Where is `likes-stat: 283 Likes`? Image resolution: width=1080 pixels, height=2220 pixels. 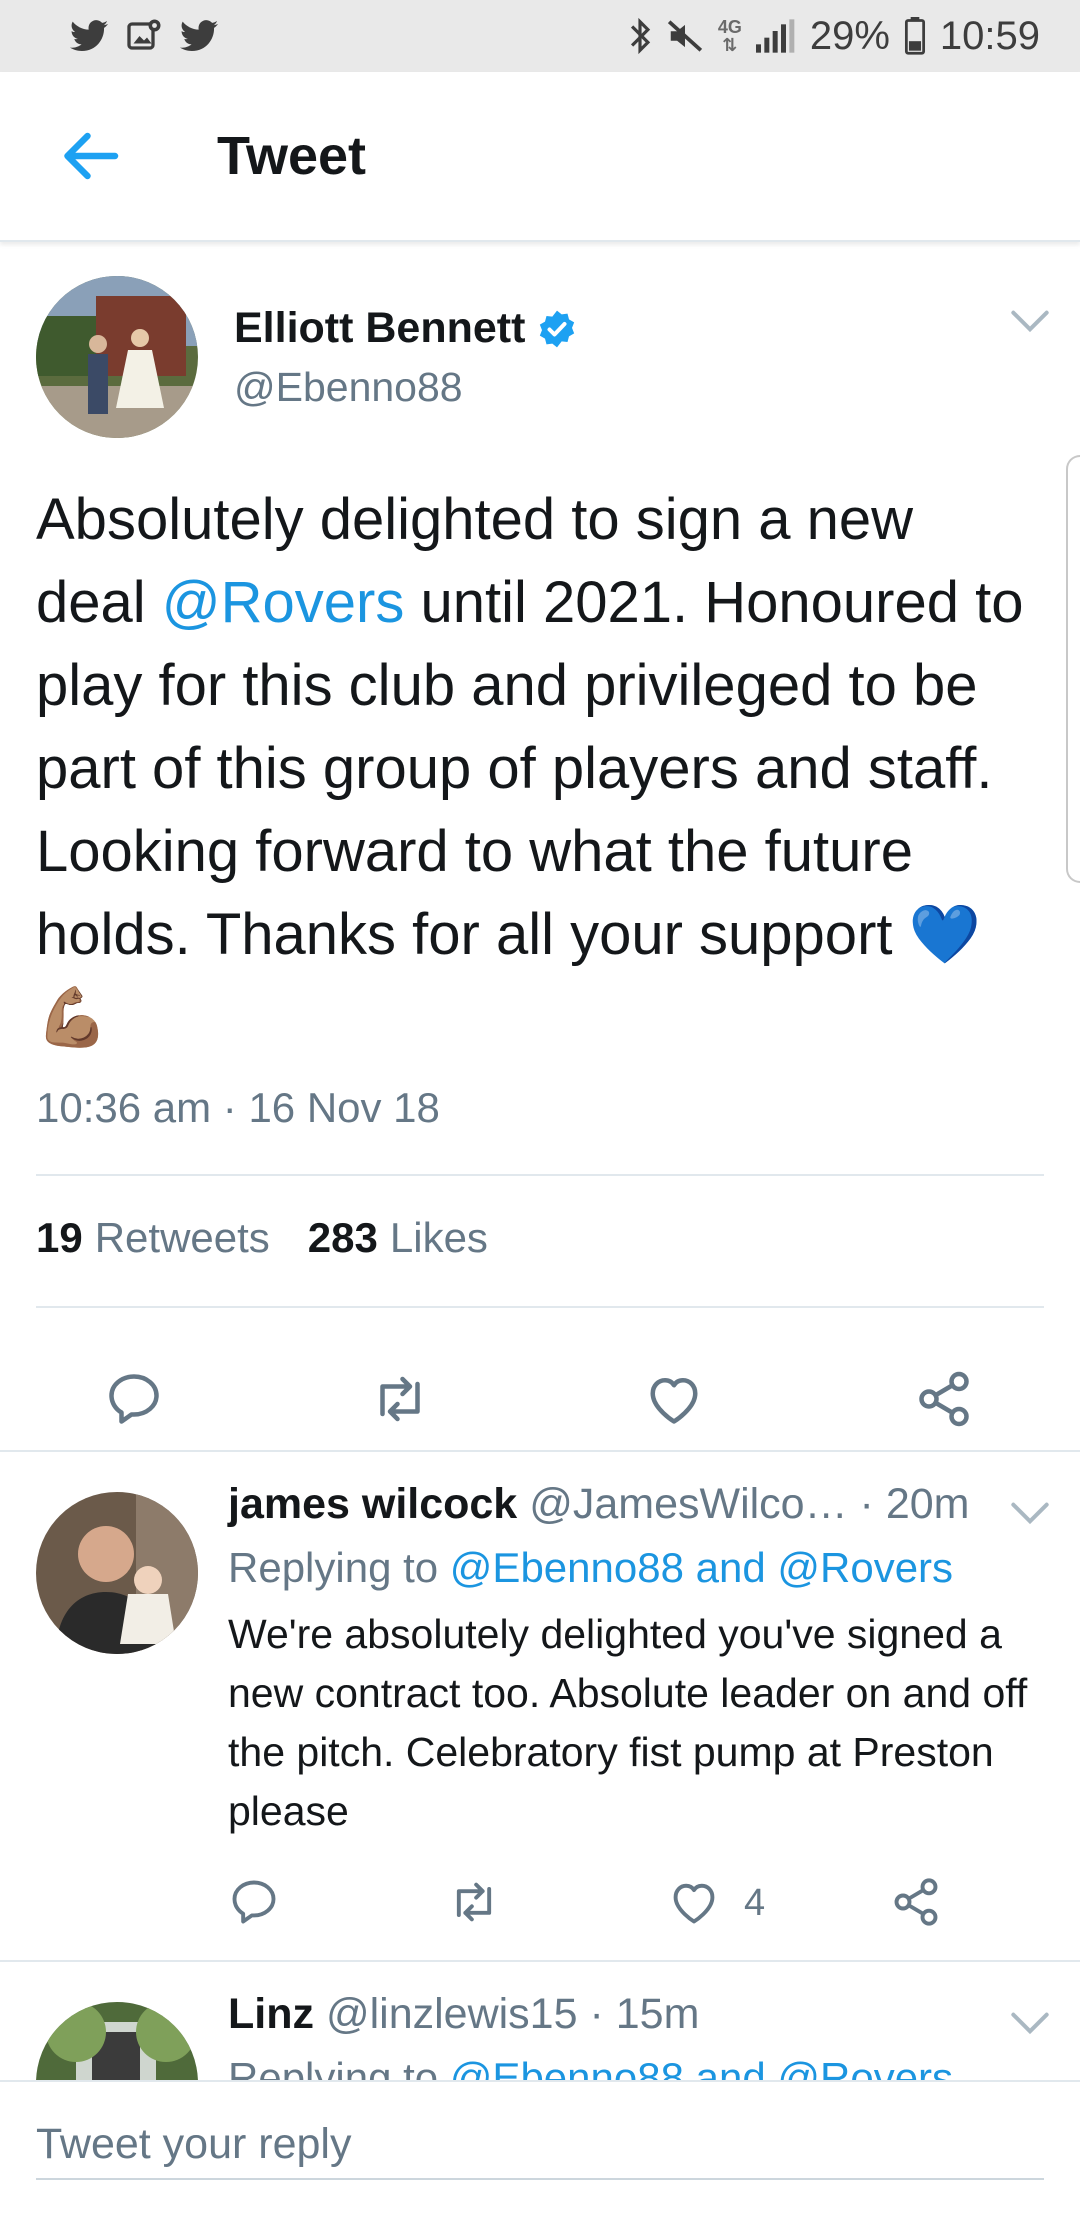 likes-stat: 283 Likes is located at coordinates (398, 1238).